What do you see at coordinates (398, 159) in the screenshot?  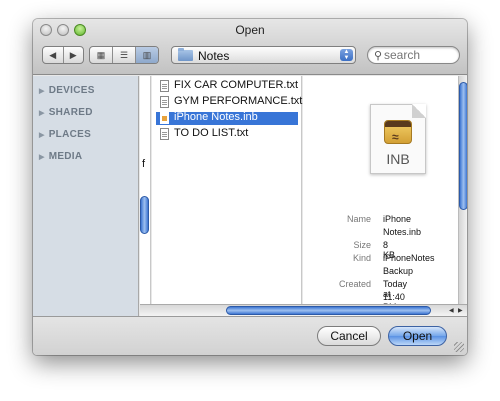 I see `file-extension-label: INB` at bounding box center [398, 159].